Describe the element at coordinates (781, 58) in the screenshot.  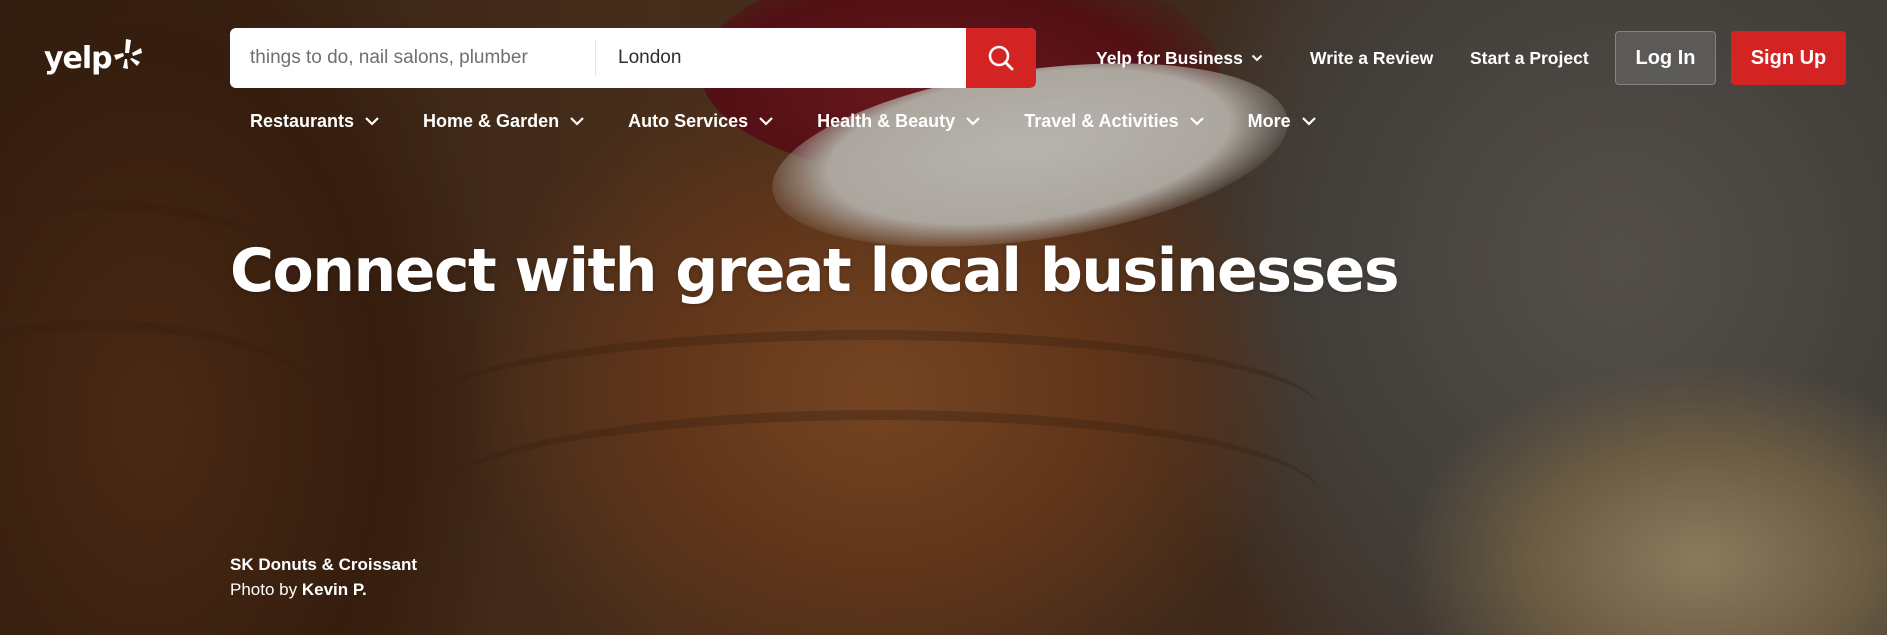
I see `search-location-input: London` at that location.